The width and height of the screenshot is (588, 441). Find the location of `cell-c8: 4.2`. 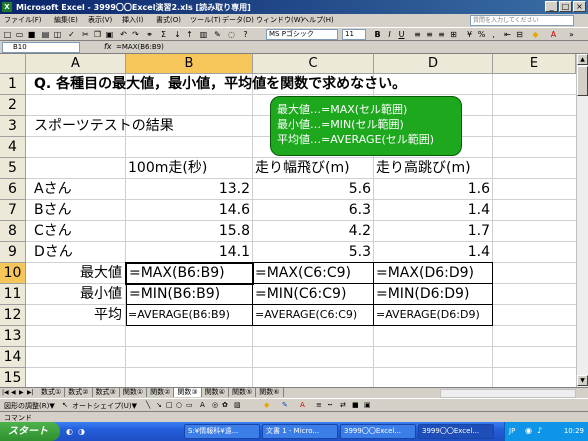

cell-c8: 4.2 is located at coordinates (312, 231).